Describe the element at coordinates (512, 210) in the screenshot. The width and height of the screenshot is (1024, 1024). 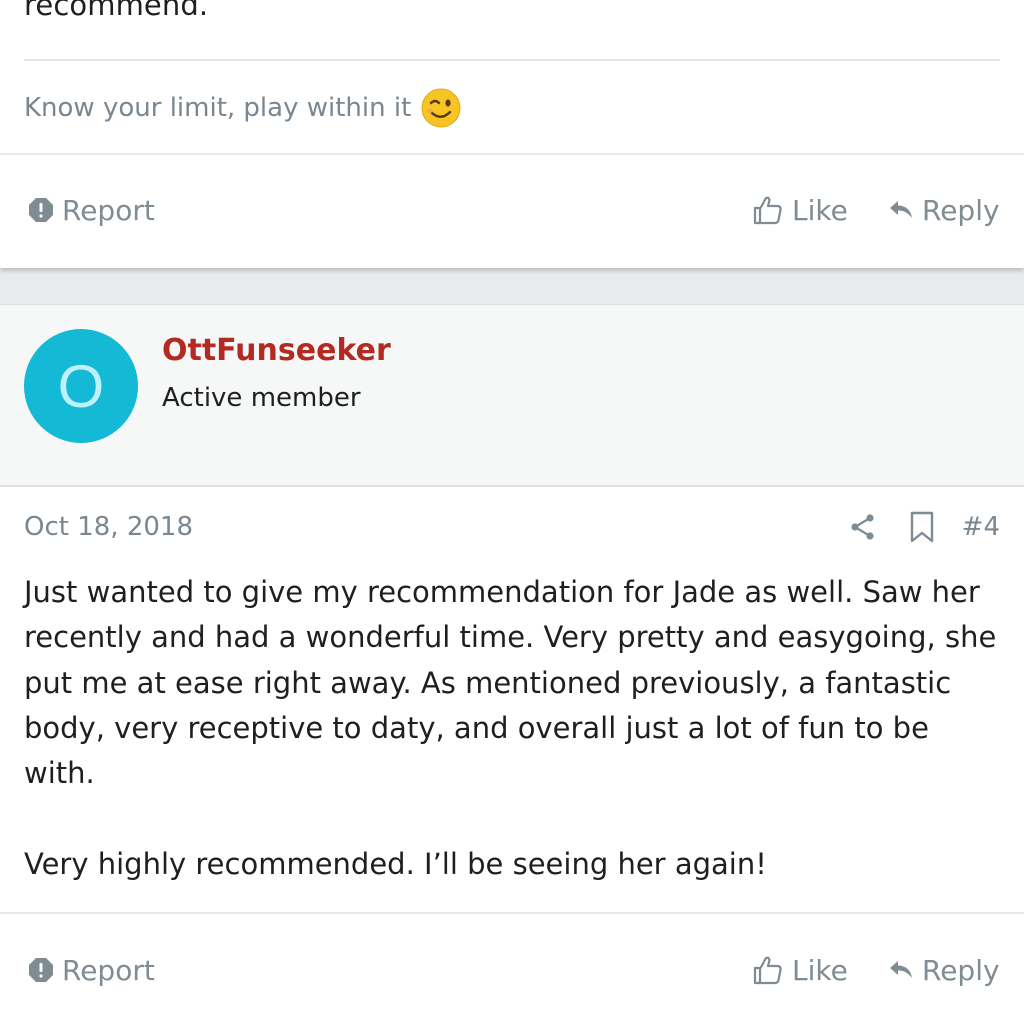
I see `previous-post-actions: Report Like Reply` at that location.